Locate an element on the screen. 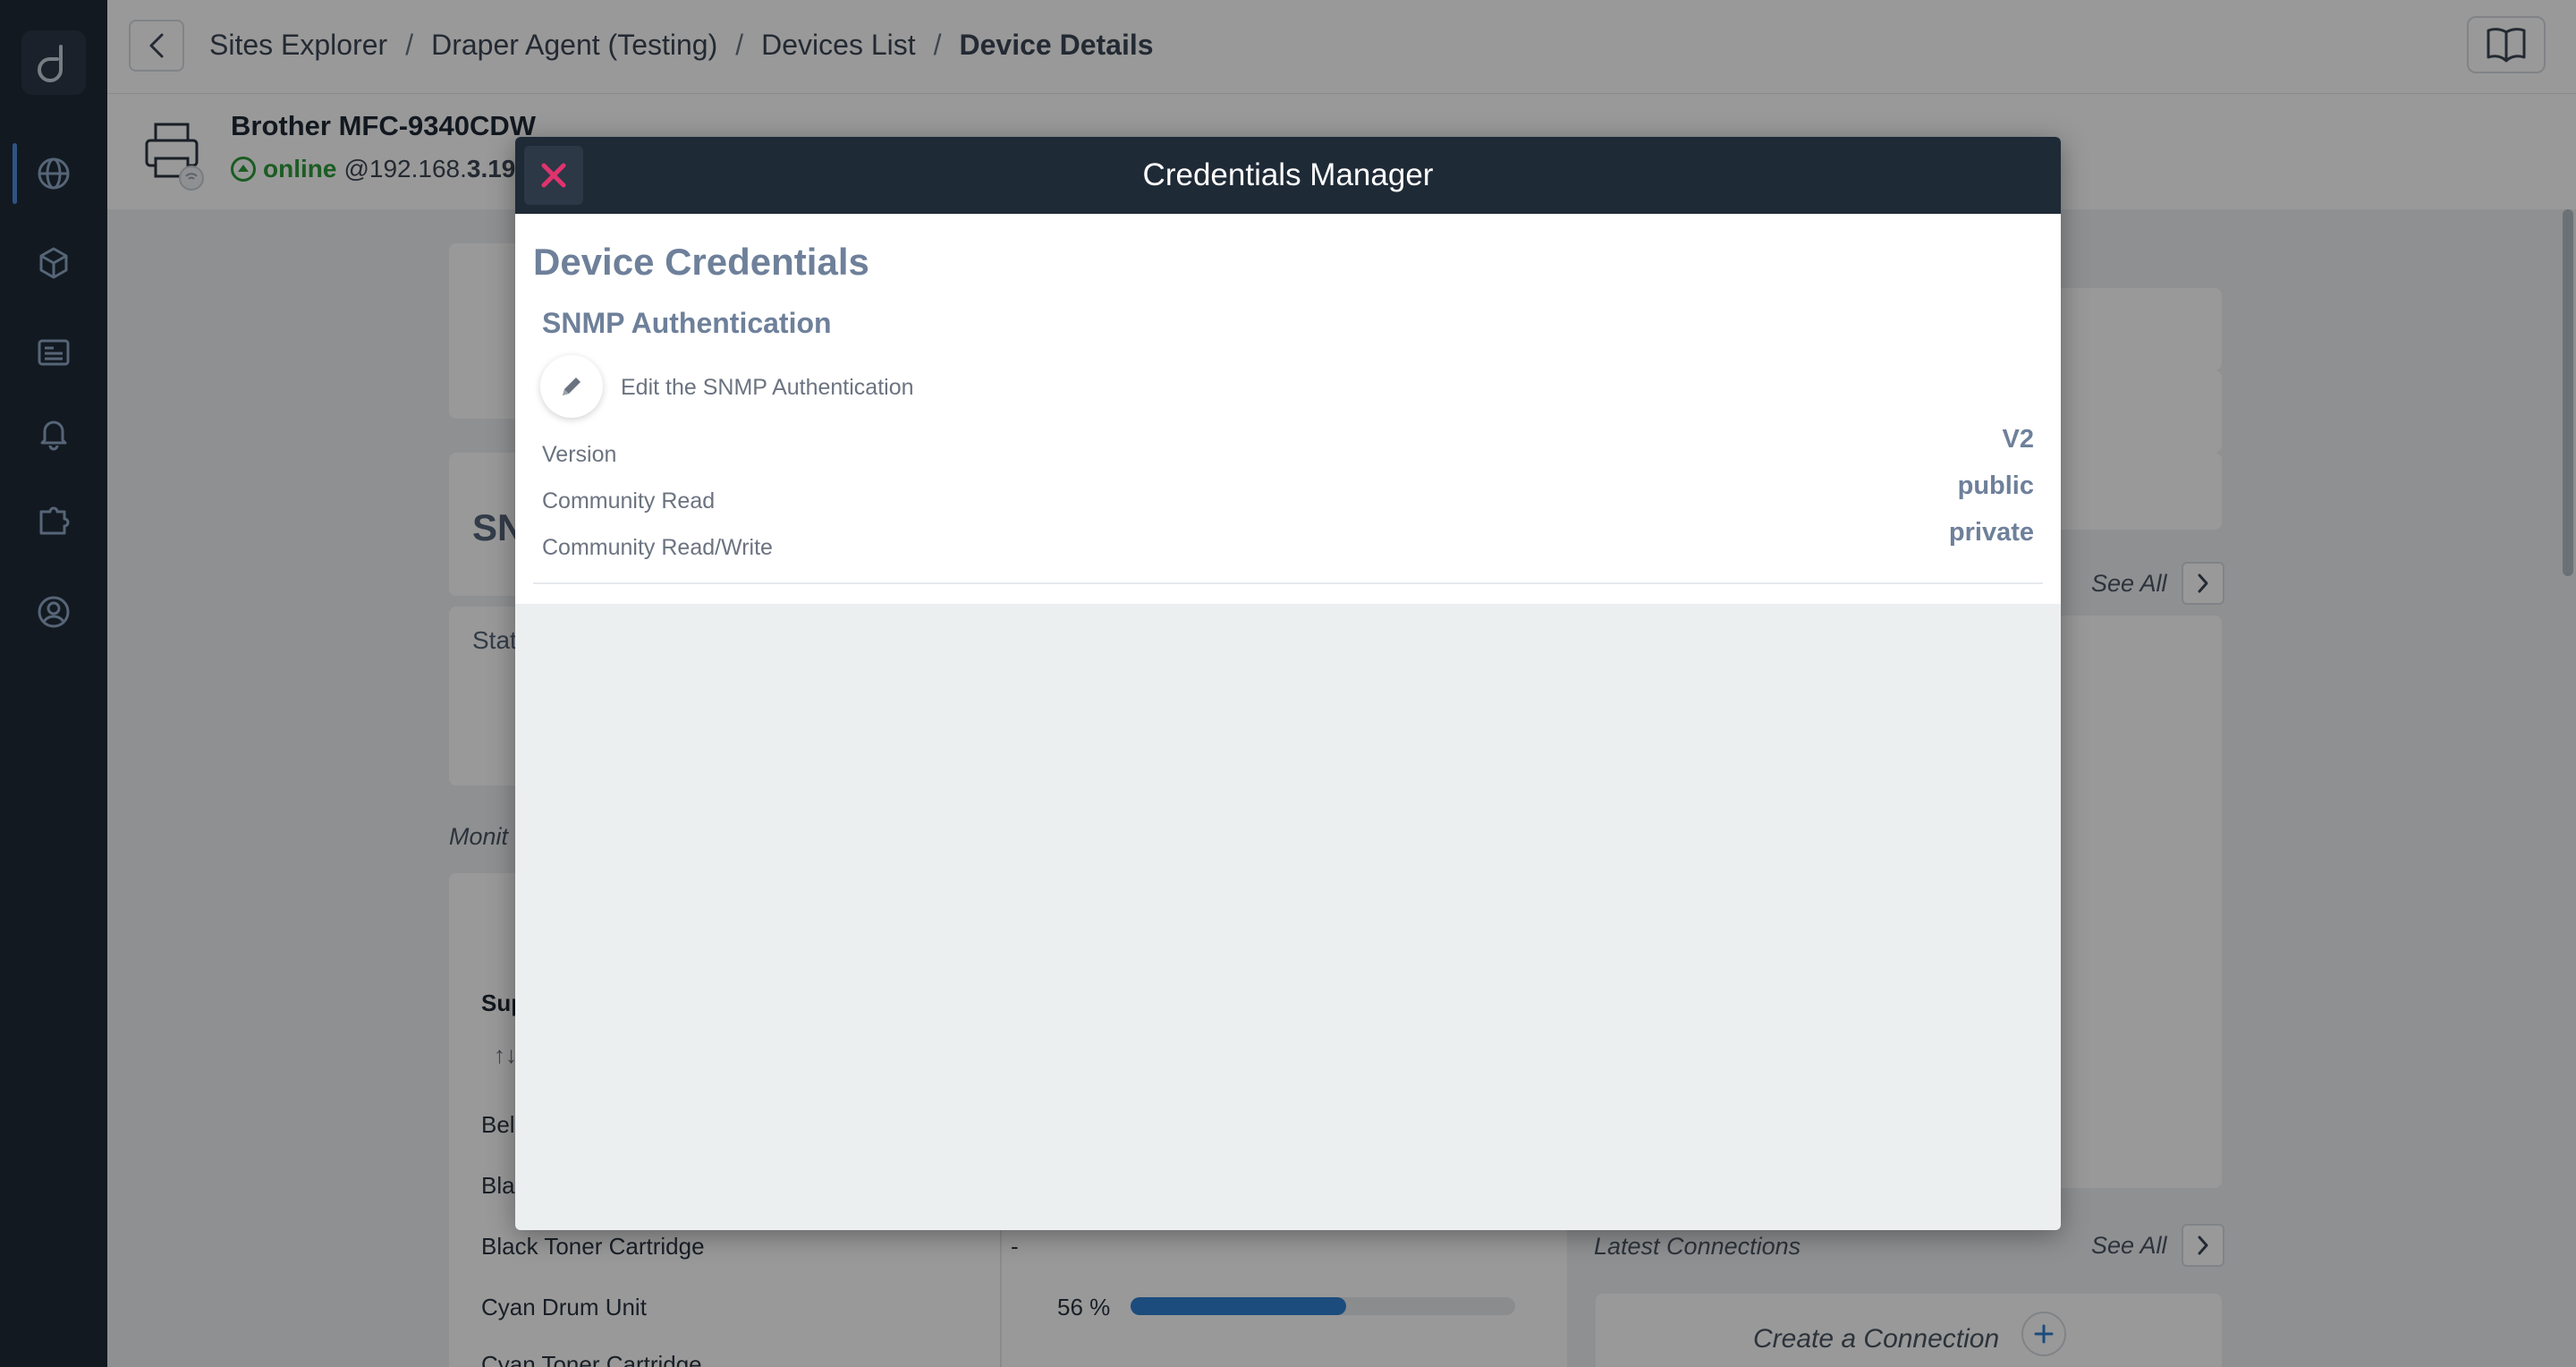 The width and height of the screenshot is (2576, 1367). close-button is located at coordinates (553, 176).